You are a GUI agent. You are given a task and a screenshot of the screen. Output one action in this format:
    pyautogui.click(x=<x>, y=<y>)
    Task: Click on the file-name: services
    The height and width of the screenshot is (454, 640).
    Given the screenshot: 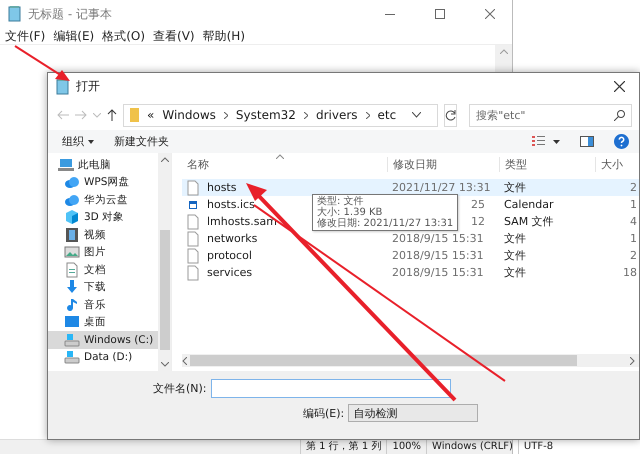 What is the action you would take?
    pyautogui.click(x=229, y=272)
    